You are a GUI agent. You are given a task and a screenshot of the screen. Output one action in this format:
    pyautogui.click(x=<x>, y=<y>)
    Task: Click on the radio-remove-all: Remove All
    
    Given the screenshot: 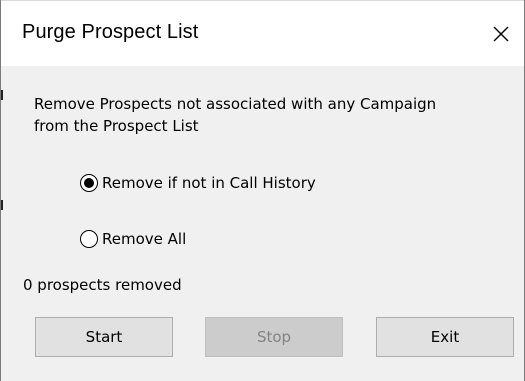 What is the action you would take?
    pyautogui.click(x=133, y=239)
    